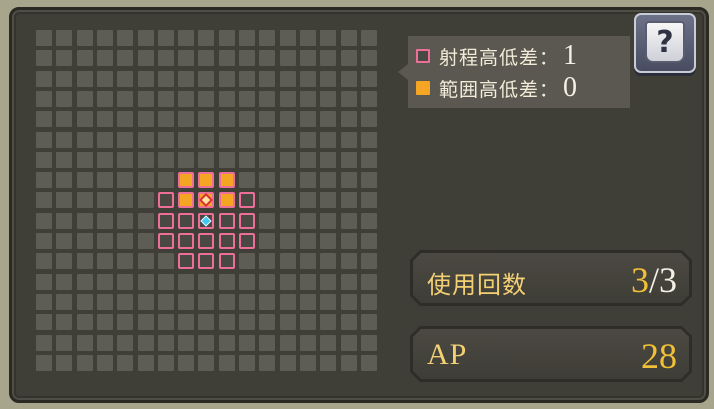 This screenshot has height=409, width=714. I want to click on ap-label: AP, so click(447, 354).